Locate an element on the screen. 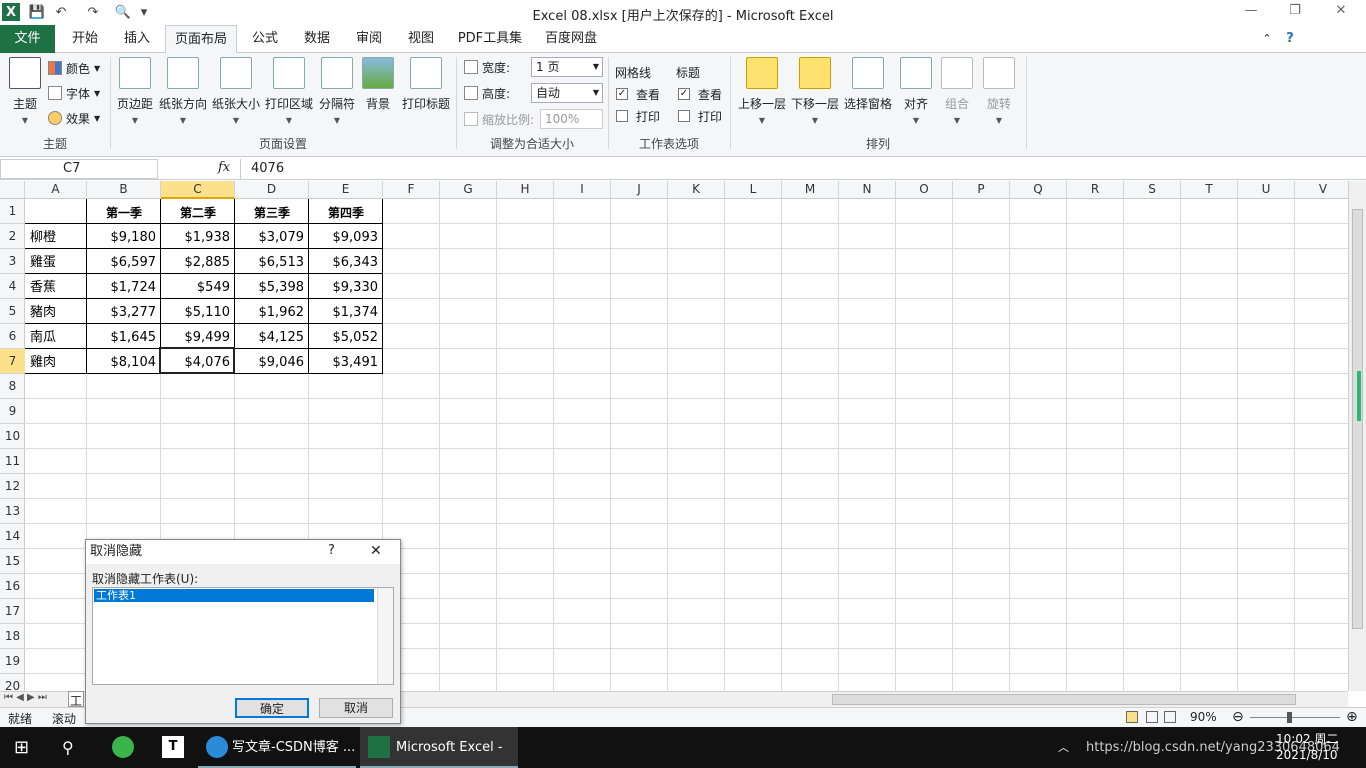 Image resolution: width=1366 pixels, height=768 pixels. minimize-button: — is located at coordinates (1251, 13).